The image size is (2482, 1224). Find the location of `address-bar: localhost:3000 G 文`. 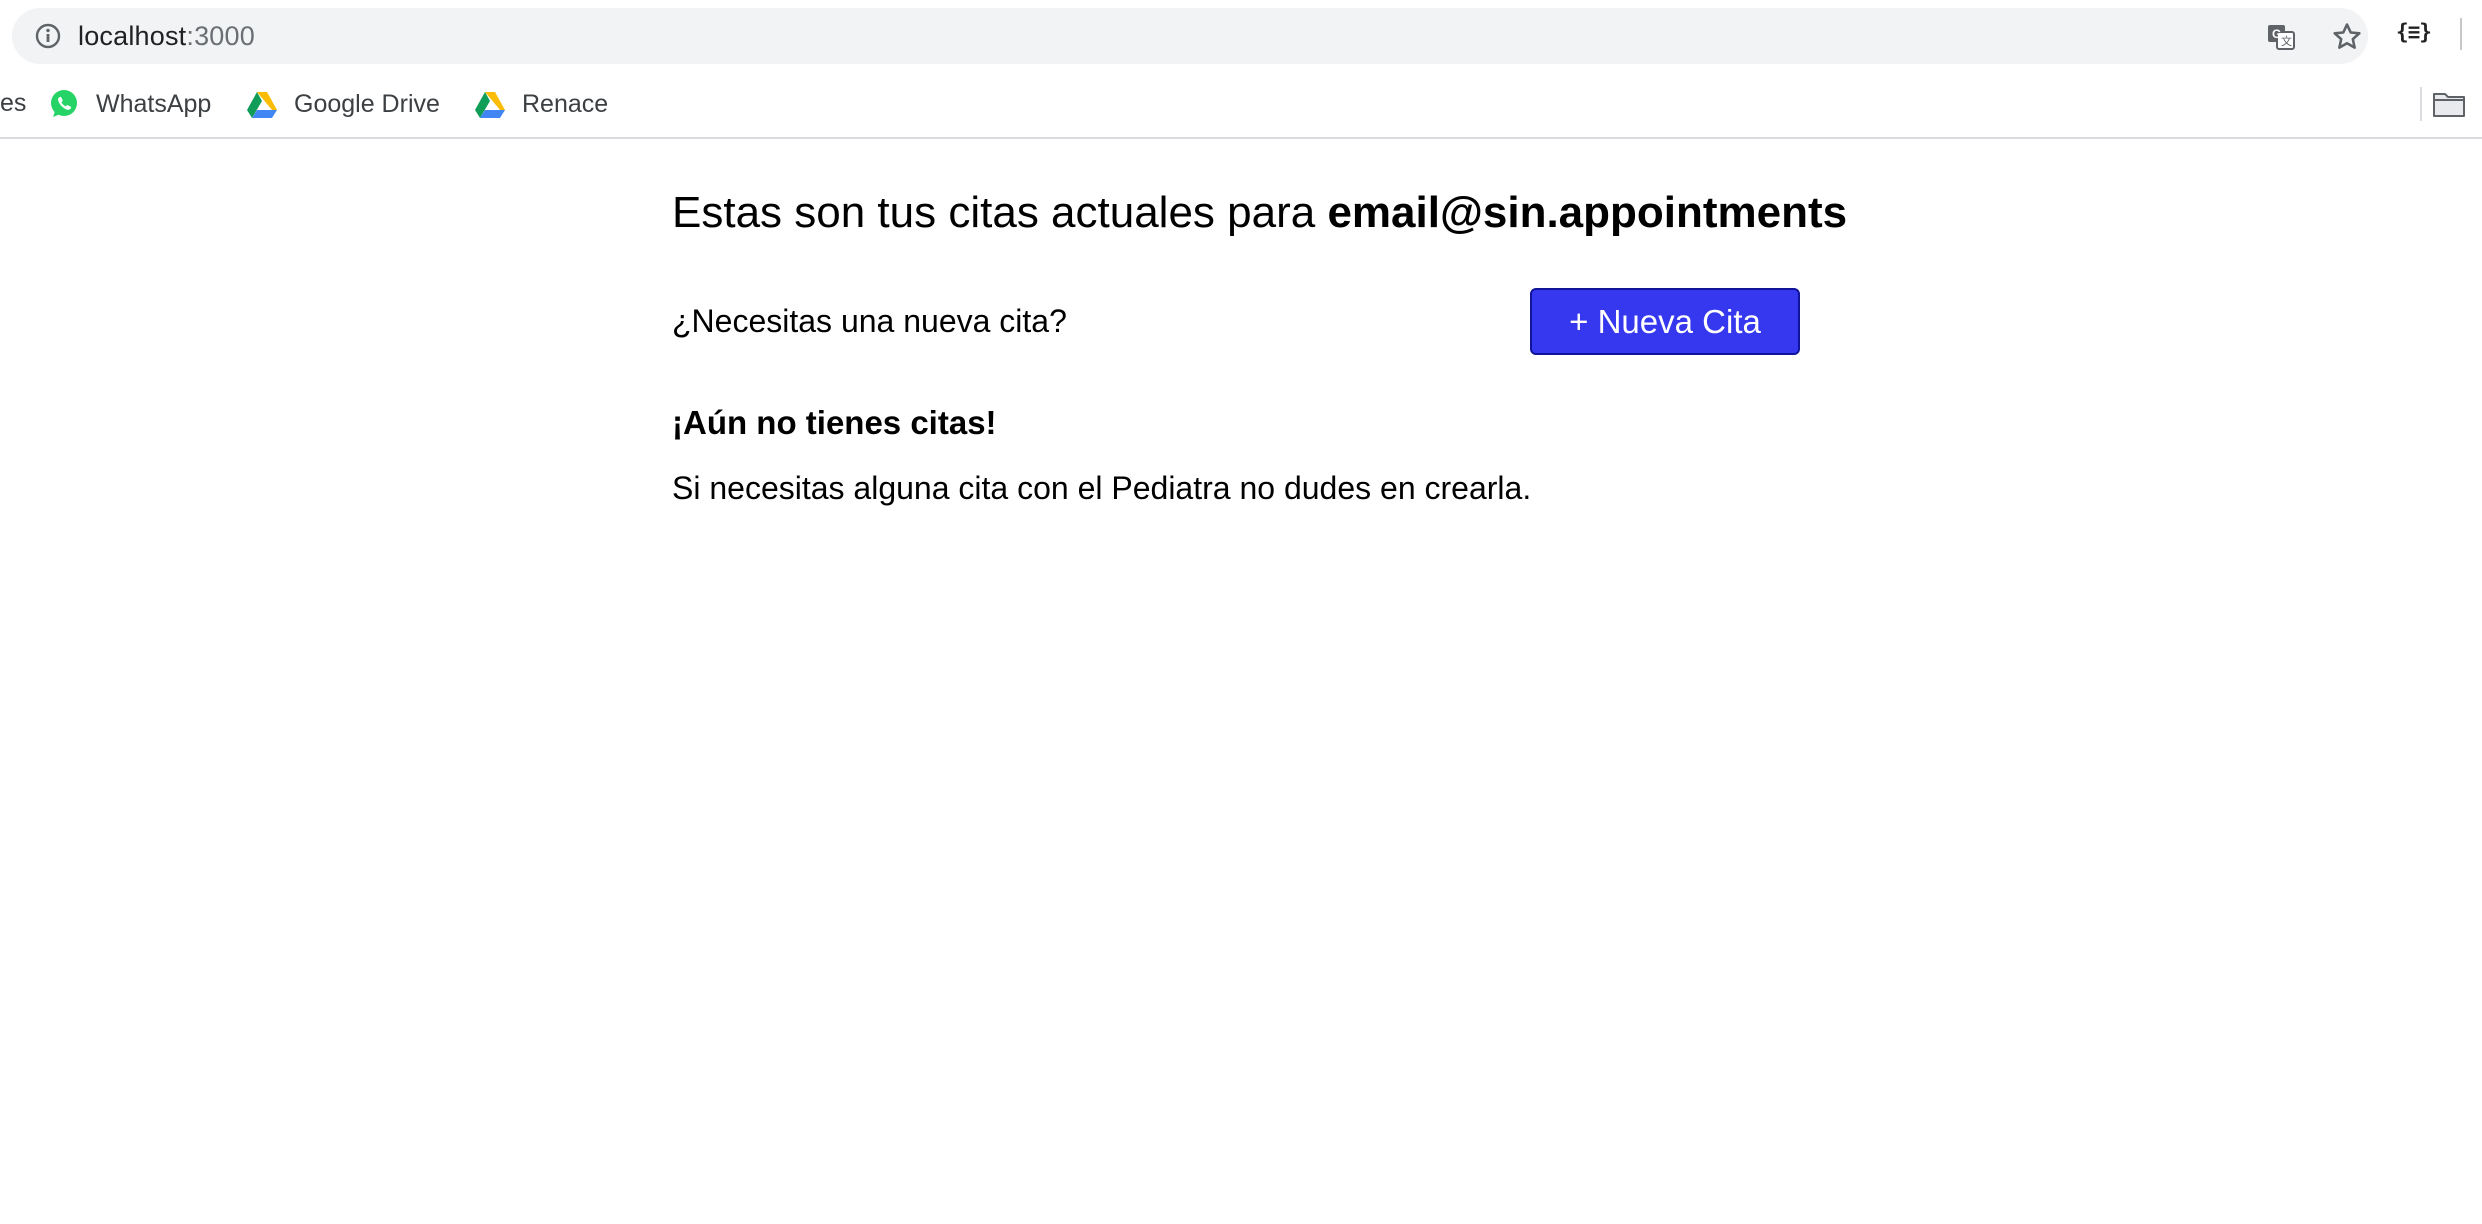

address-bar: localhost:3000 G 文 is located at coordinates (1190, 36).